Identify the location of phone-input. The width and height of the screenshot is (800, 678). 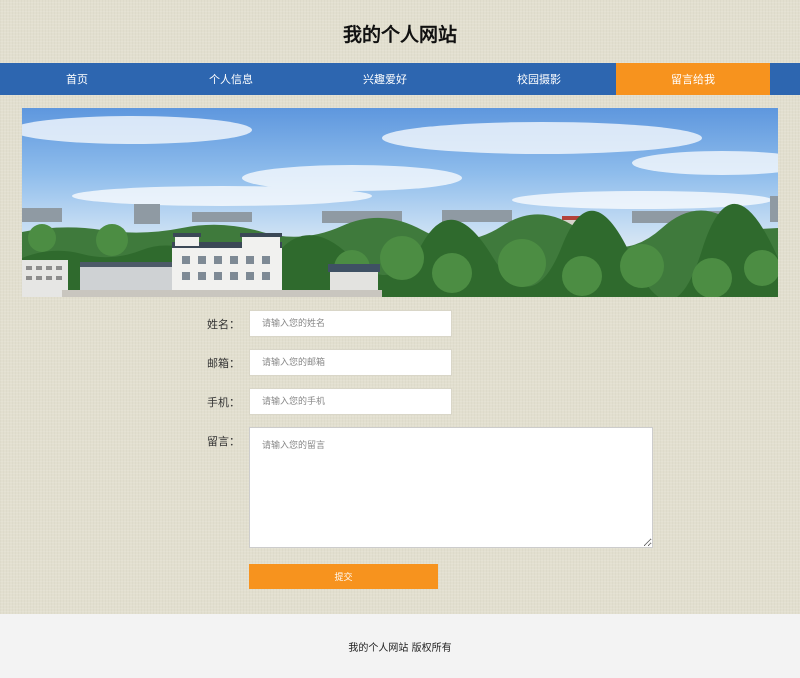
(350, 401).